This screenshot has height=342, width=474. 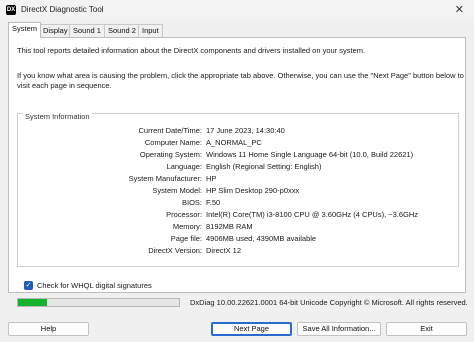 I want to click on info-label: Page file:, so click(x=186, y=238).